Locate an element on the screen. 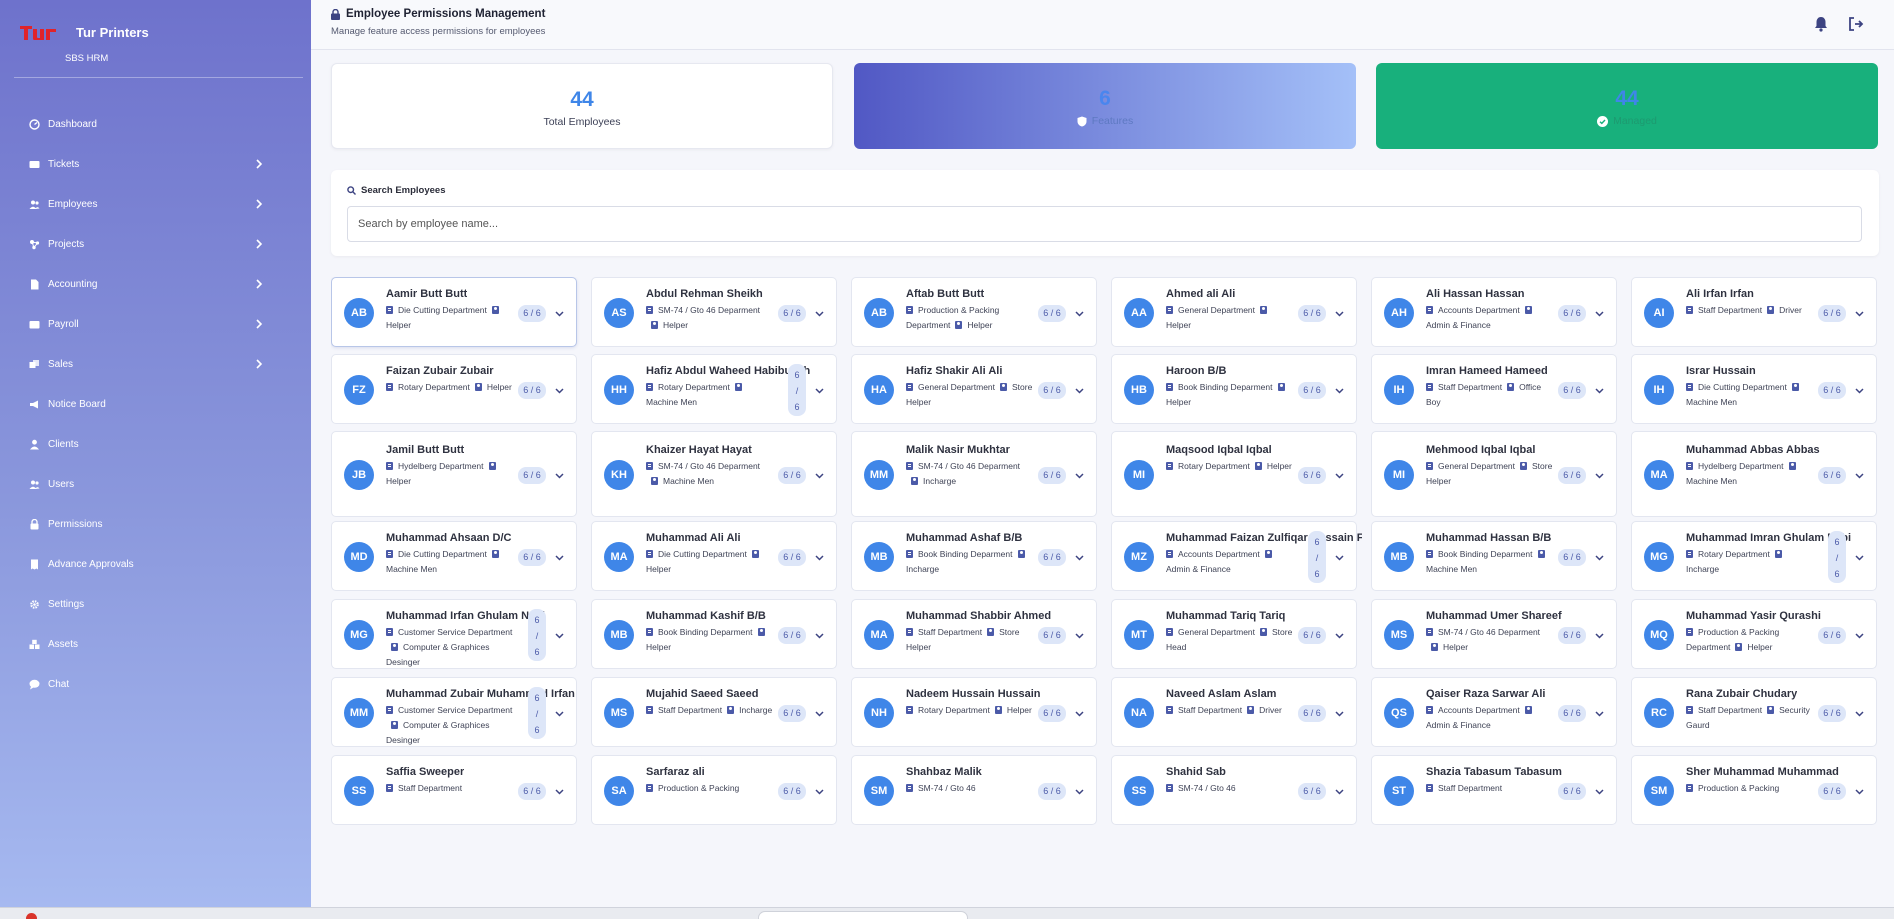 The height and width of the screenshot is (919, 1894). search-input is located at coordinates (1104, 224).